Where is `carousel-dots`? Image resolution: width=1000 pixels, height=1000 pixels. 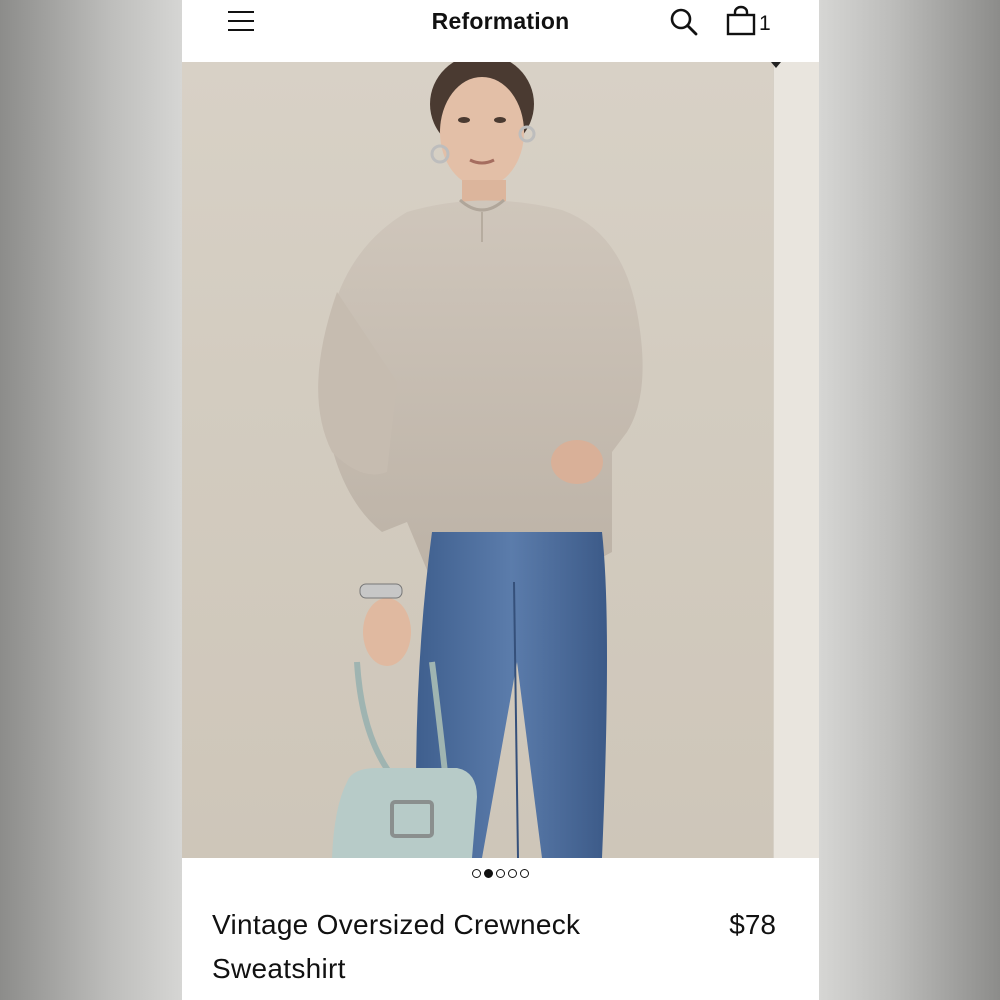
carousel-dots is located at coordinates (500, 873).